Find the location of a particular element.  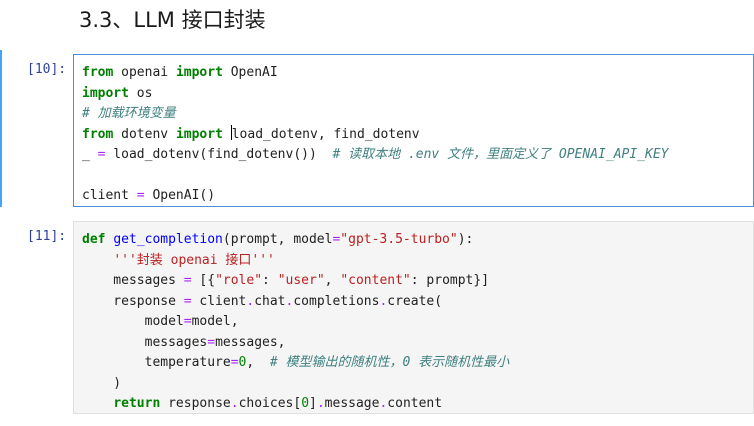

code-line: temperature=0, # 模型输出的随机性，0 表示随机性最小 is located at coordinates (417, 363).